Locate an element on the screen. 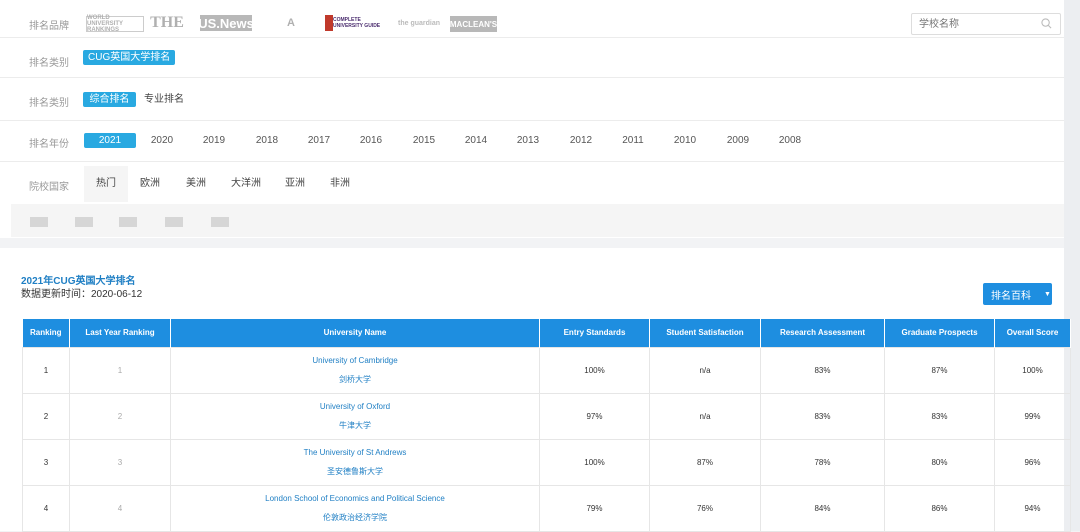 The image size is (1080, 532). ca-flag-icon is located at coordinates (174, 222).